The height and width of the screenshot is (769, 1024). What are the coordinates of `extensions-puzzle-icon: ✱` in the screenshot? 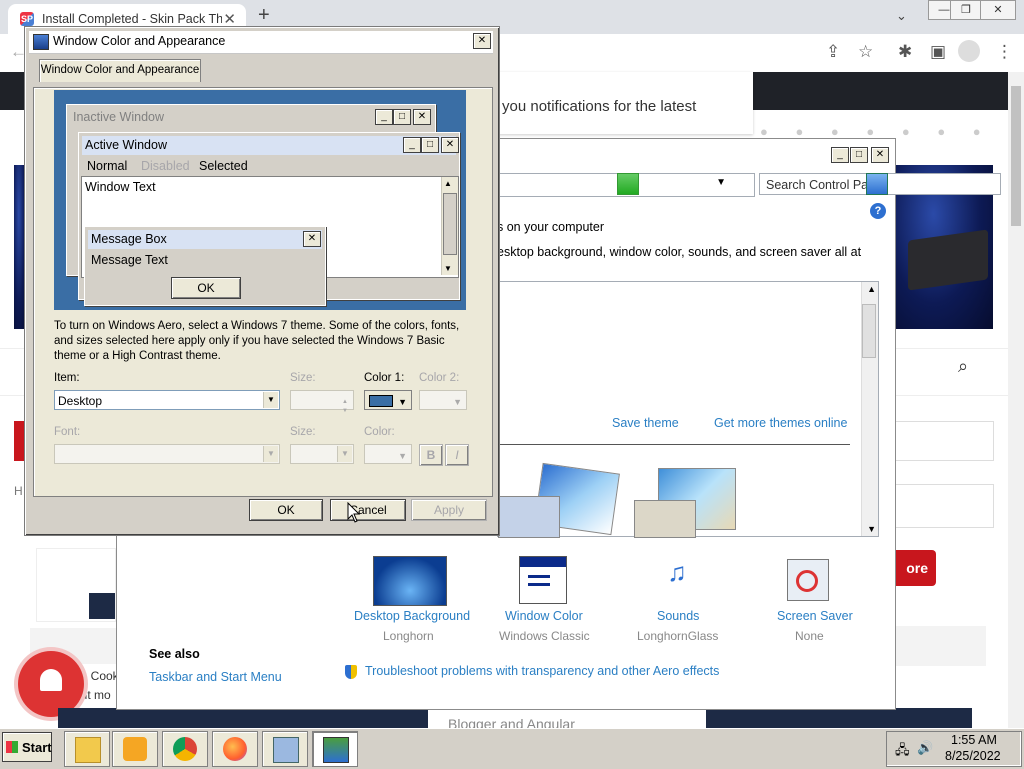 It's located at (905, 52).